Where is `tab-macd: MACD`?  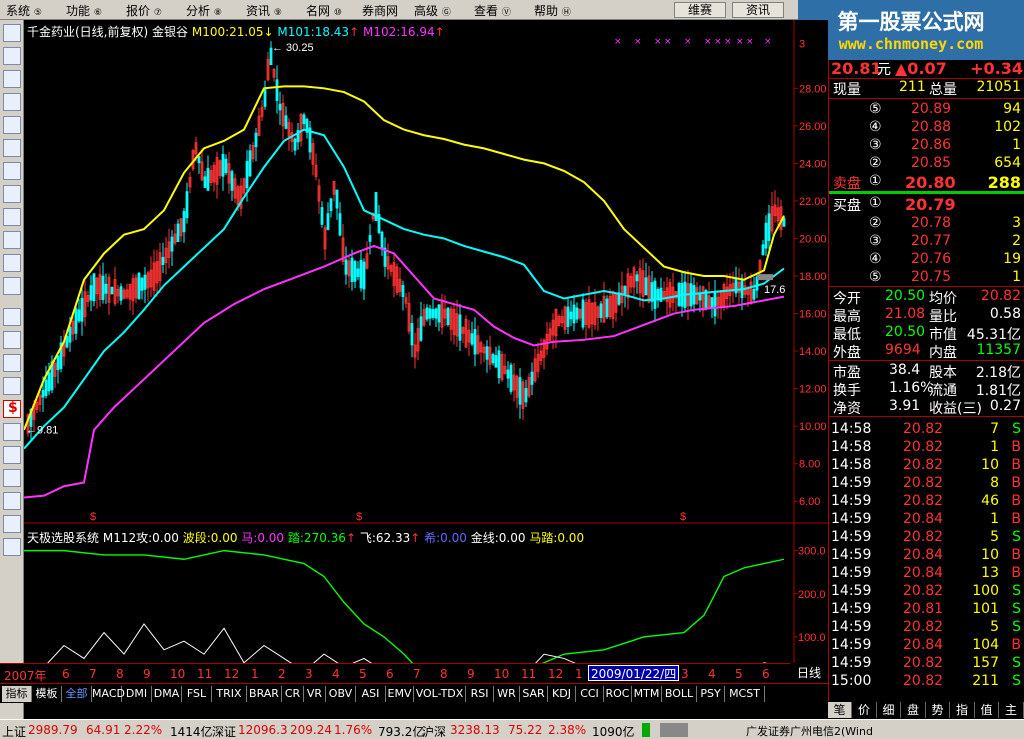
tab-macd: MACD is located at coordinates (108, 694).